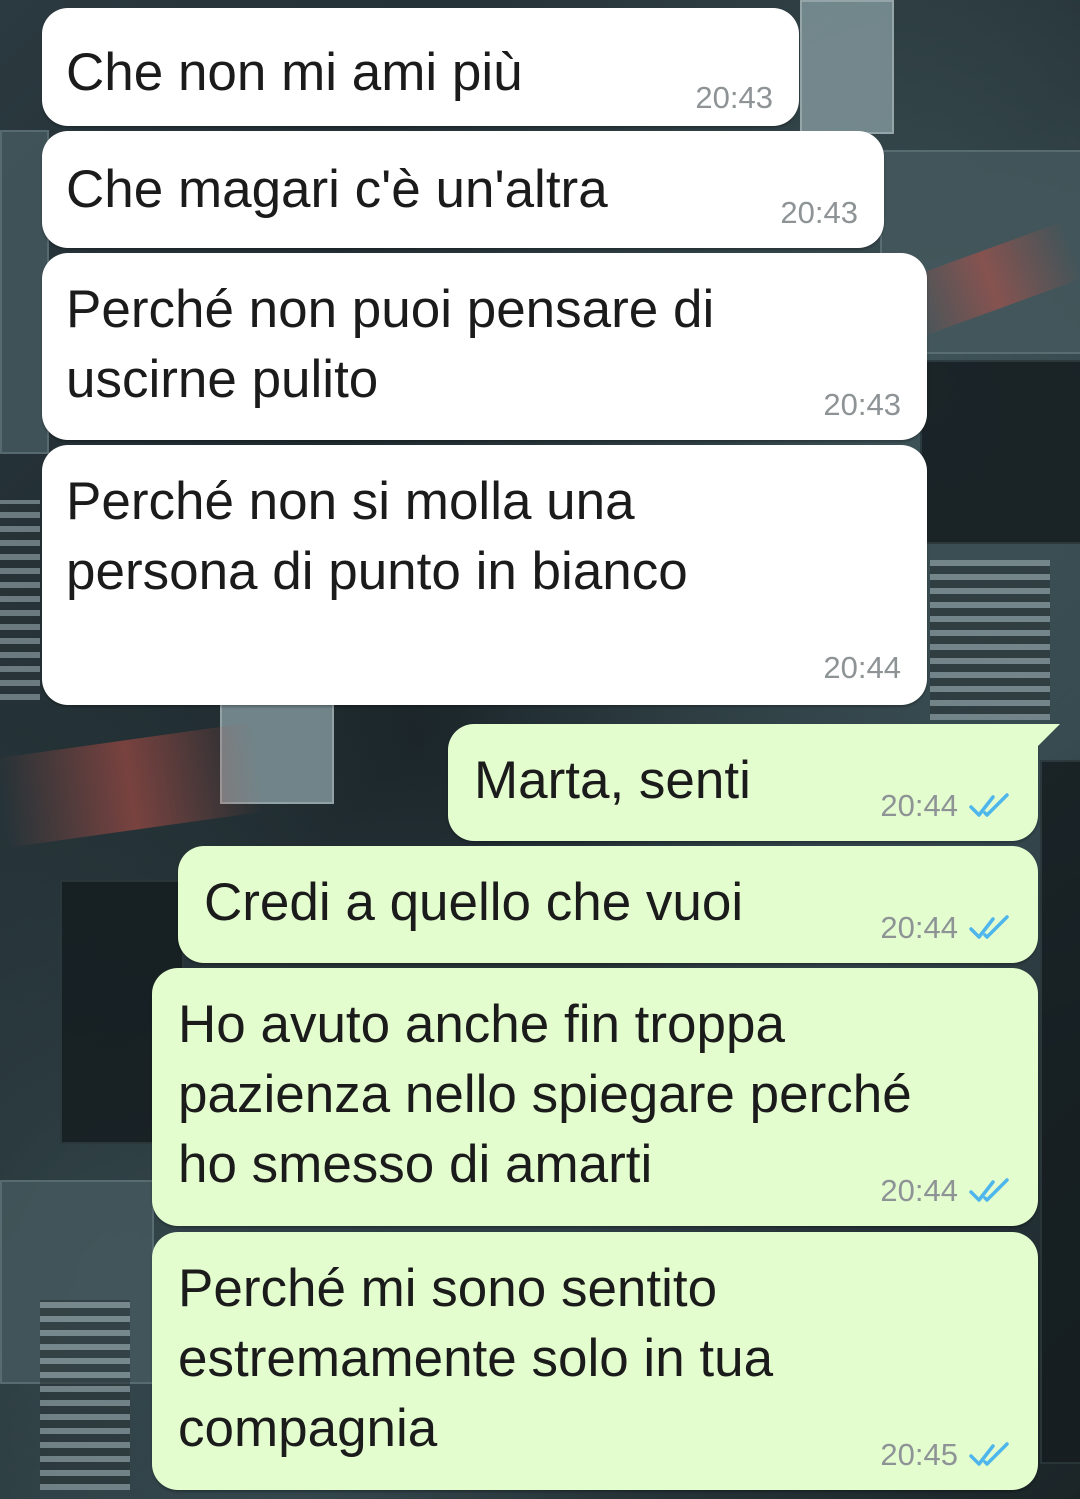  I want to click on bubble-tail, so click(1046, 738).